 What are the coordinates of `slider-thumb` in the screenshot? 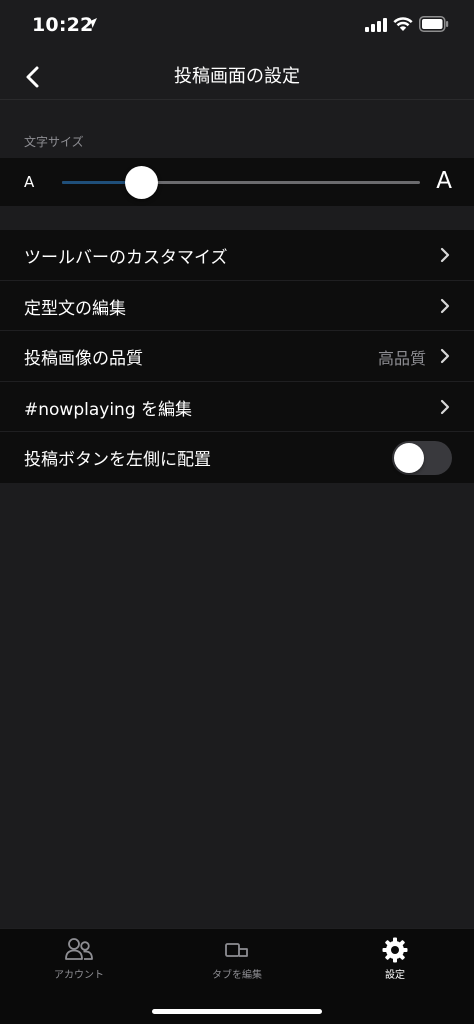 It's located at (141, 182).